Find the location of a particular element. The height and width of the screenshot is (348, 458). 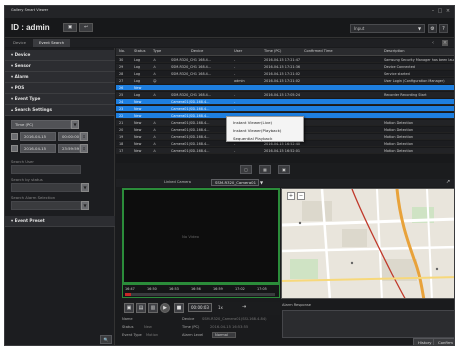

section-pos: ▾ POS is located at coordinates (60, 88).